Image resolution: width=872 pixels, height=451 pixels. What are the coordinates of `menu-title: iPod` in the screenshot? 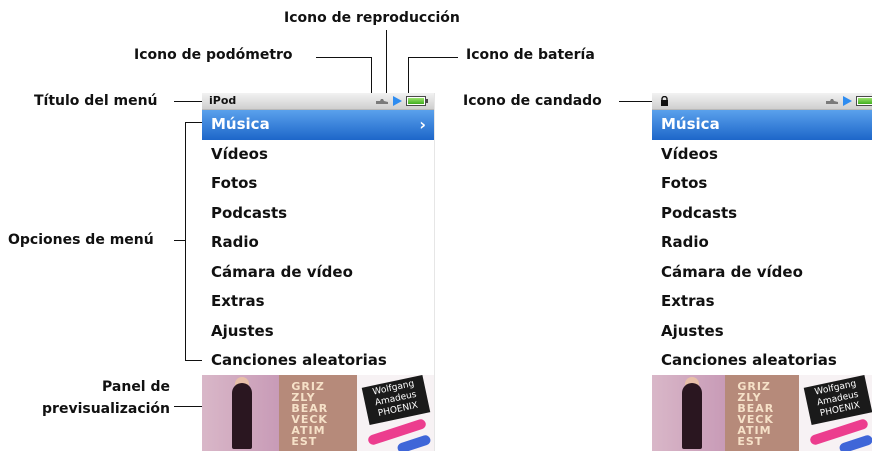 It's located at (223, 100).